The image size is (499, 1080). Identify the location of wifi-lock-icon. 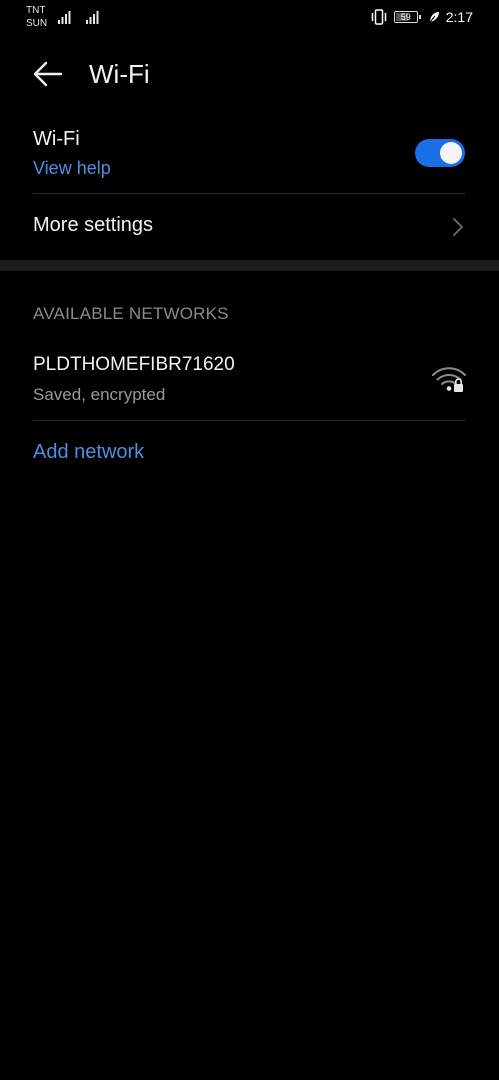
(449, 379).